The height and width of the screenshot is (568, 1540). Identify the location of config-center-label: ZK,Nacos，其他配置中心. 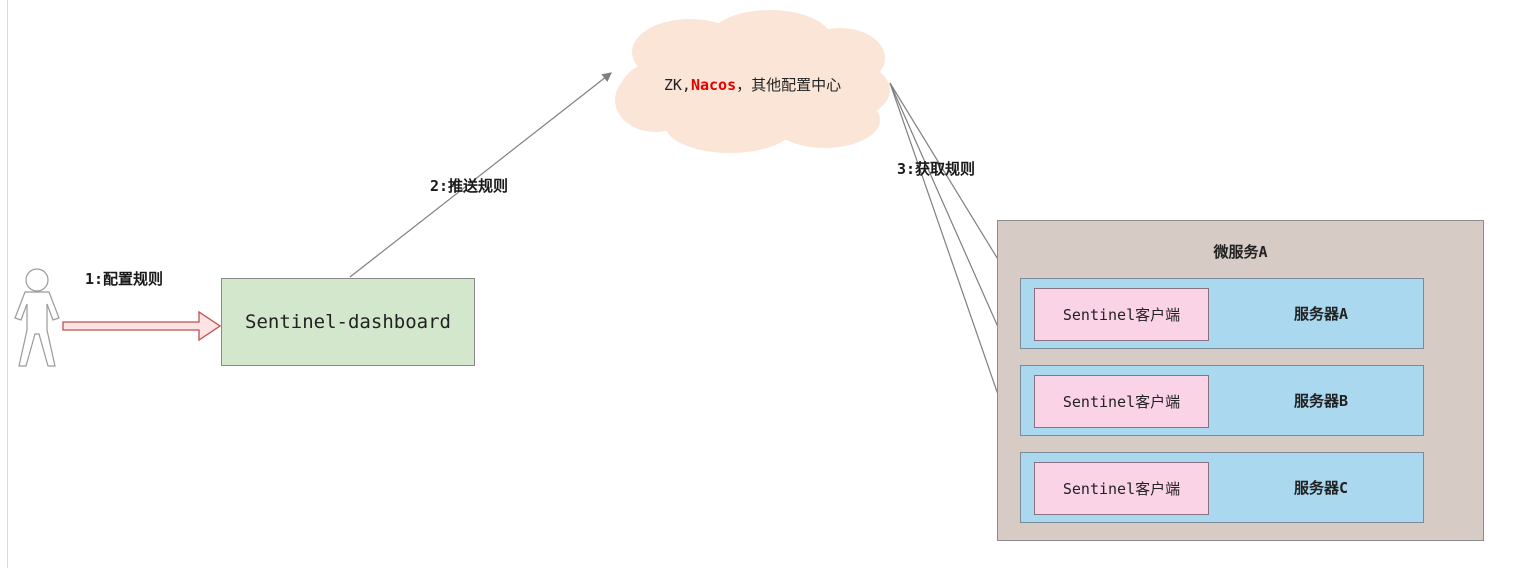
(752, 84).